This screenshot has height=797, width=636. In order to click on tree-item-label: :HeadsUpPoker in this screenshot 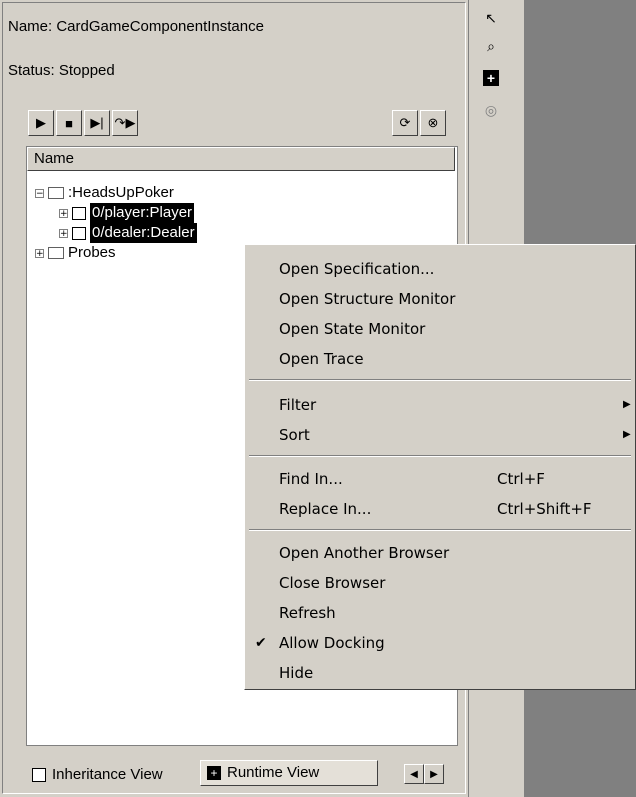, I will do `click(121, 192)`.